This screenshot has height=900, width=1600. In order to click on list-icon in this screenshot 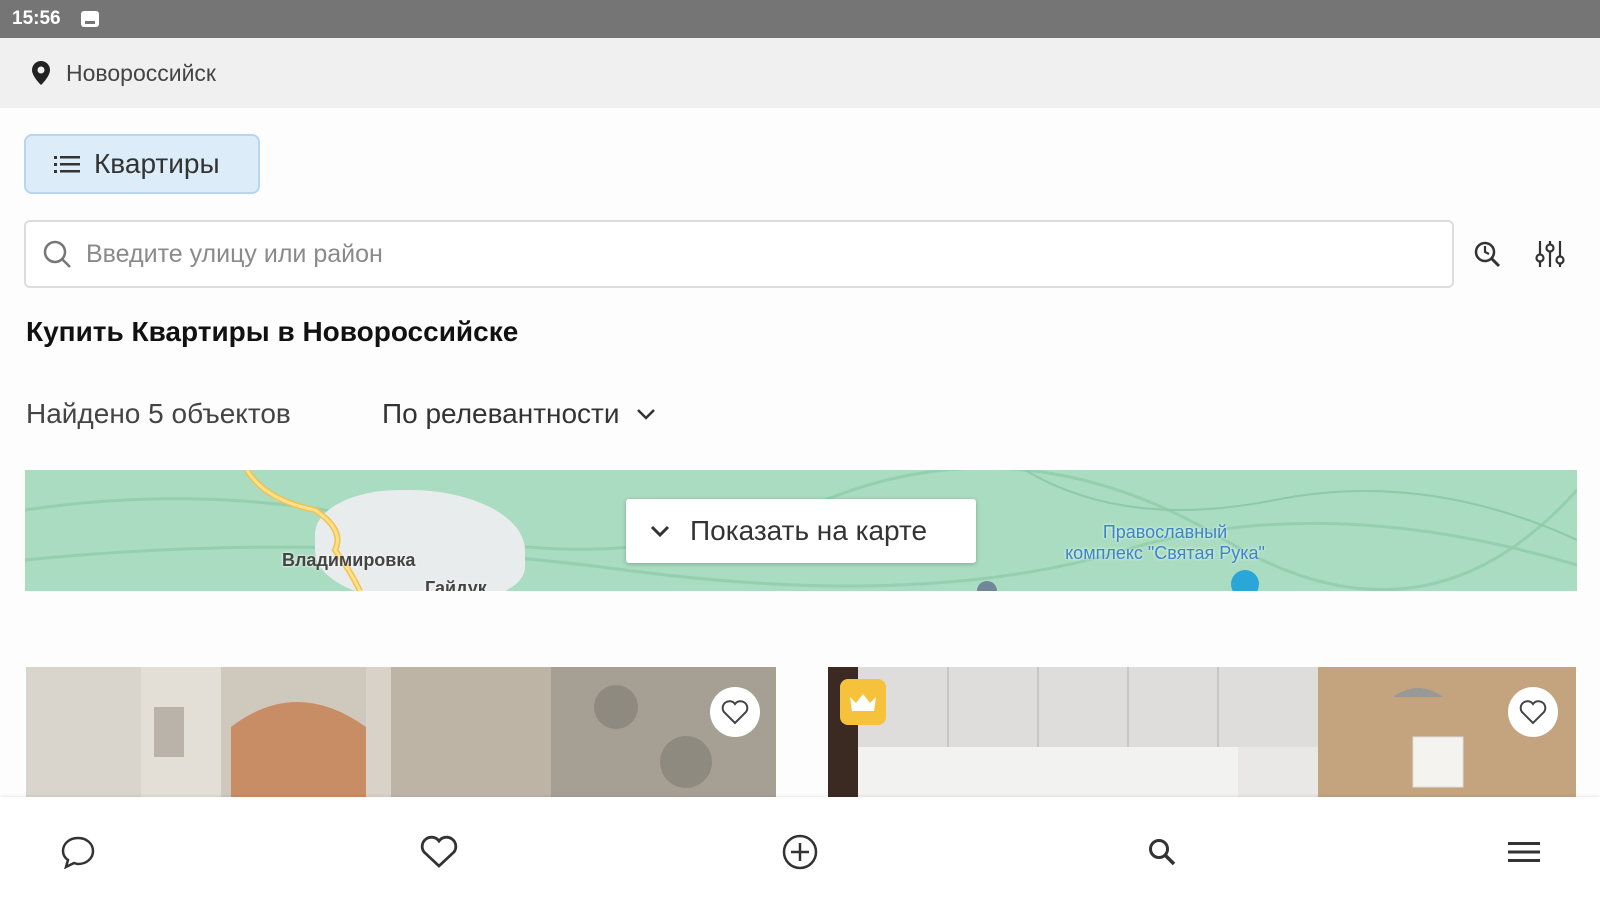, I will do `click(67, 164)`.